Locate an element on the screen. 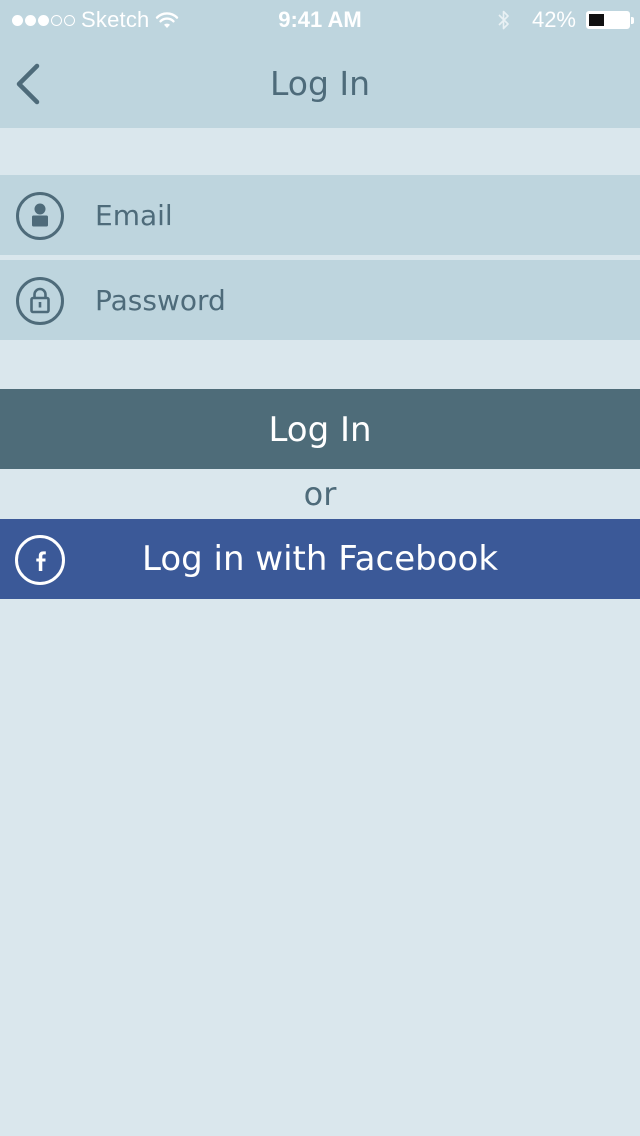  battery-icon is located at coordinates (610, 20).